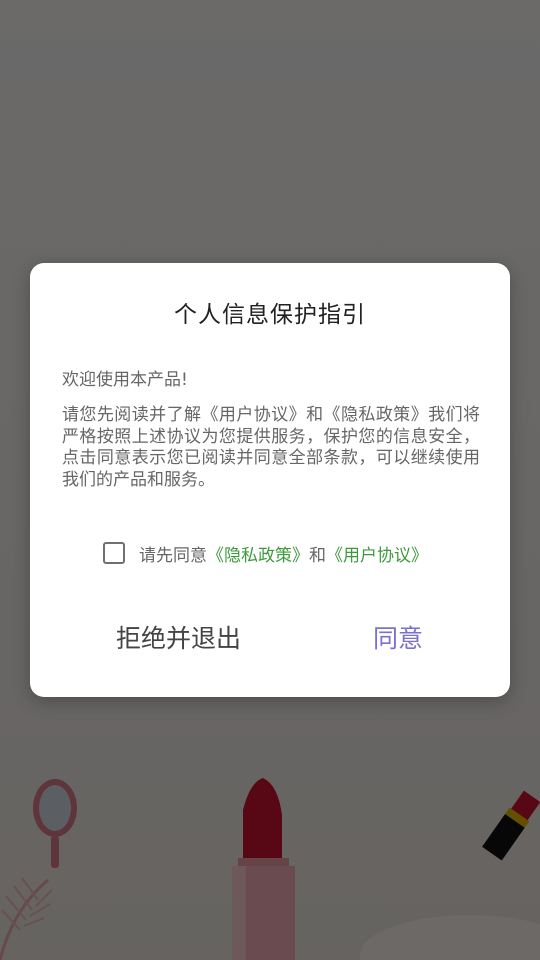 Image resolution: width=540 pixels, height=960 pixels. I want to click on consent-joiner: 和, so click(317, 555).